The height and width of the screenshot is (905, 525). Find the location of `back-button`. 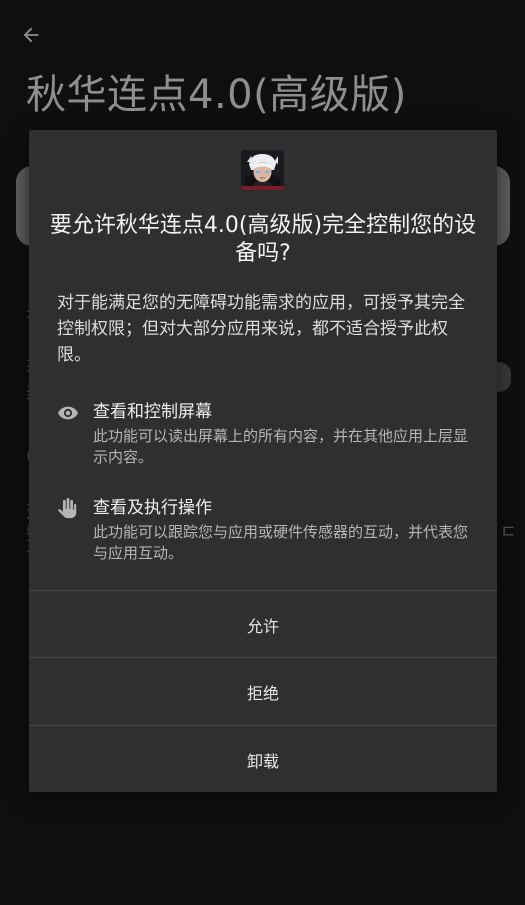

back-button is located at coordinates (31, 35).